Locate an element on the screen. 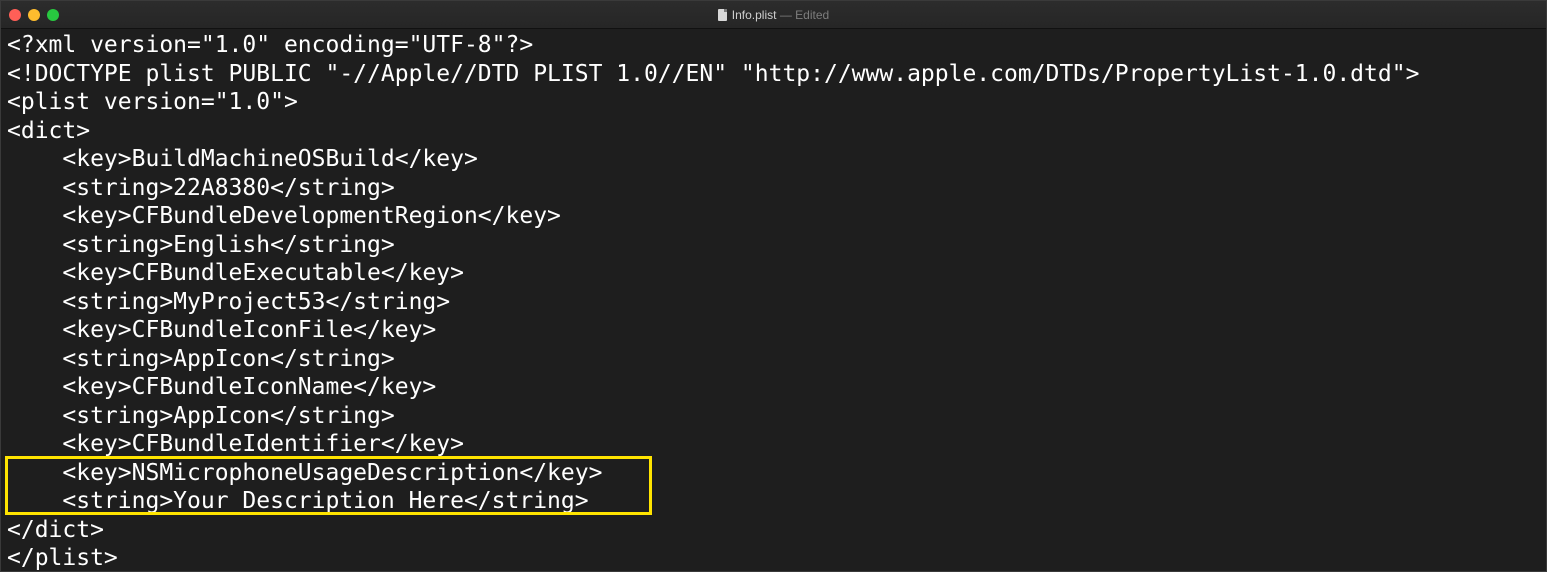 The height and width of the screenshot is (572, 1547). code-line: <string>22A8380</string> is located at coordinates (774, 188).